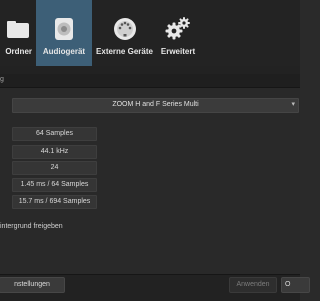 This screenshot has height=301, width=320. Describe the element at coordinates (18, 51) in the screenshot. I see `tab-label: Ordner` at that location.